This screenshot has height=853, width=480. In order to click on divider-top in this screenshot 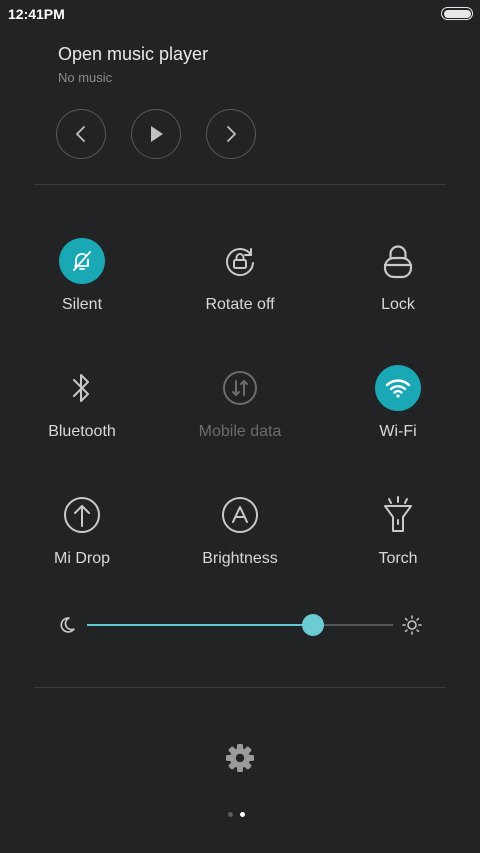, I will do `click(240, 184)`.